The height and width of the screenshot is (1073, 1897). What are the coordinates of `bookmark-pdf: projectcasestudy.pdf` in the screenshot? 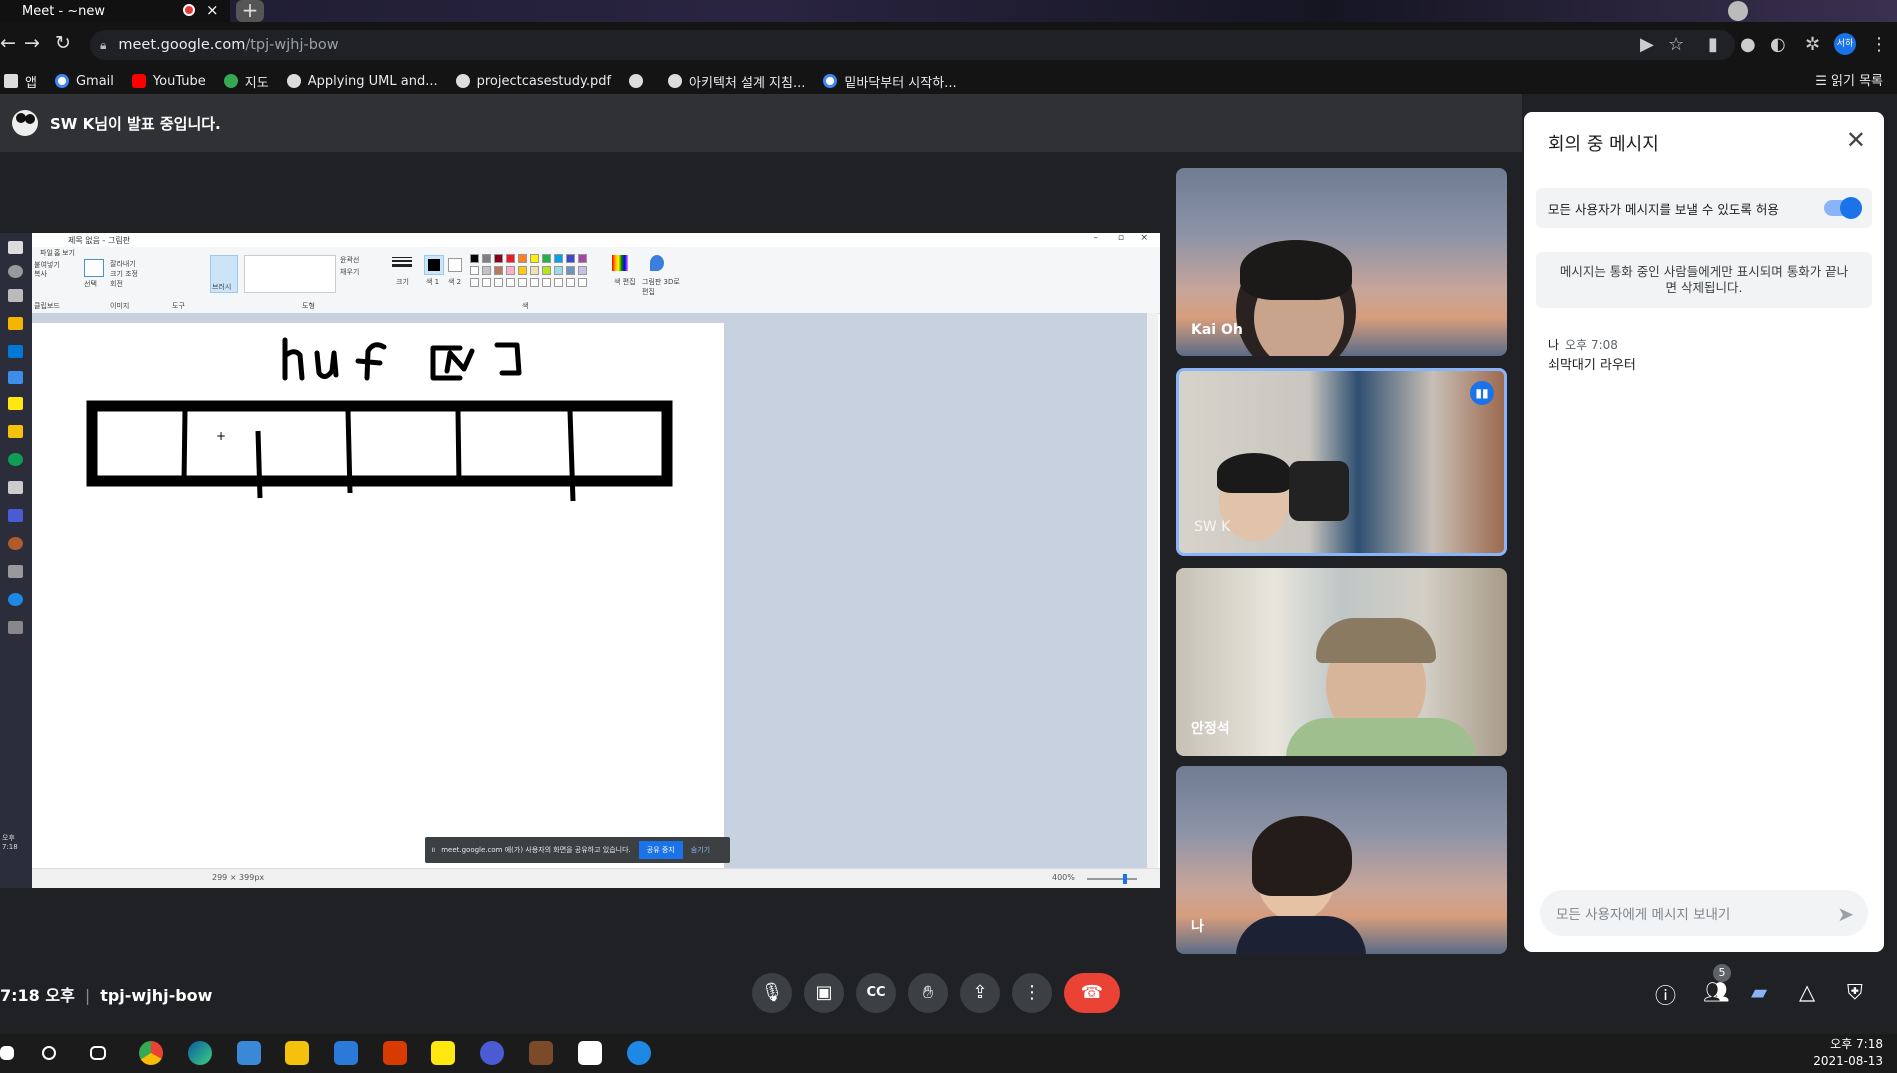 It's located at (533, 81).